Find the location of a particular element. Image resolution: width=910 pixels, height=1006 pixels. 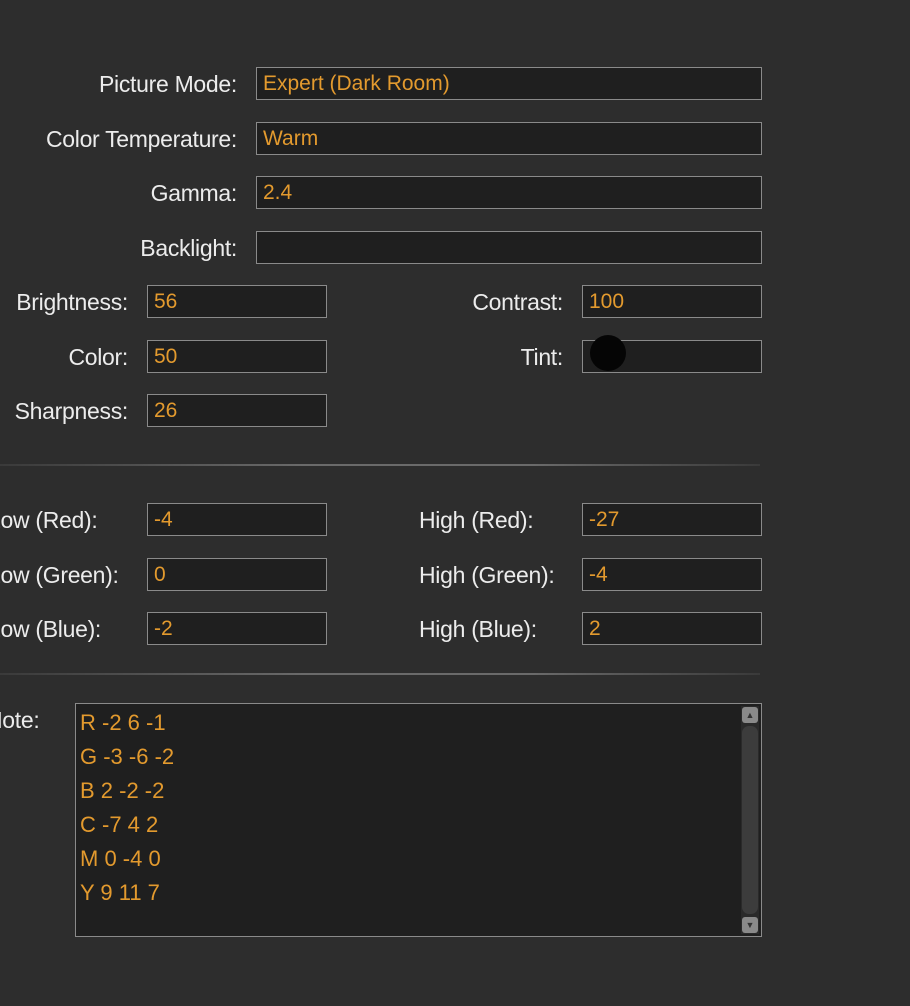

picture-mode-label: Picture Mode: is located at coordinates (168, 84).